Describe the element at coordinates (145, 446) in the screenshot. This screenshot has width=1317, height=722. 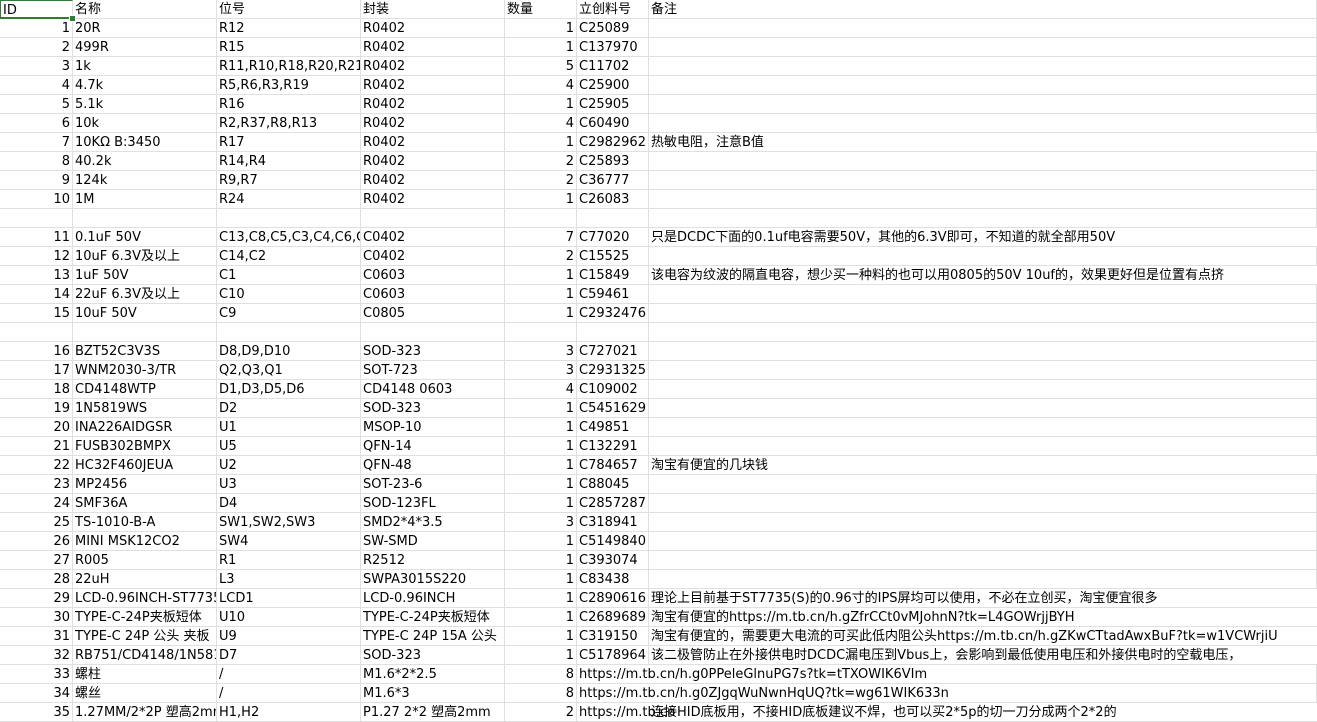
I see `cell-name: FUSB302BMPX` at that location.